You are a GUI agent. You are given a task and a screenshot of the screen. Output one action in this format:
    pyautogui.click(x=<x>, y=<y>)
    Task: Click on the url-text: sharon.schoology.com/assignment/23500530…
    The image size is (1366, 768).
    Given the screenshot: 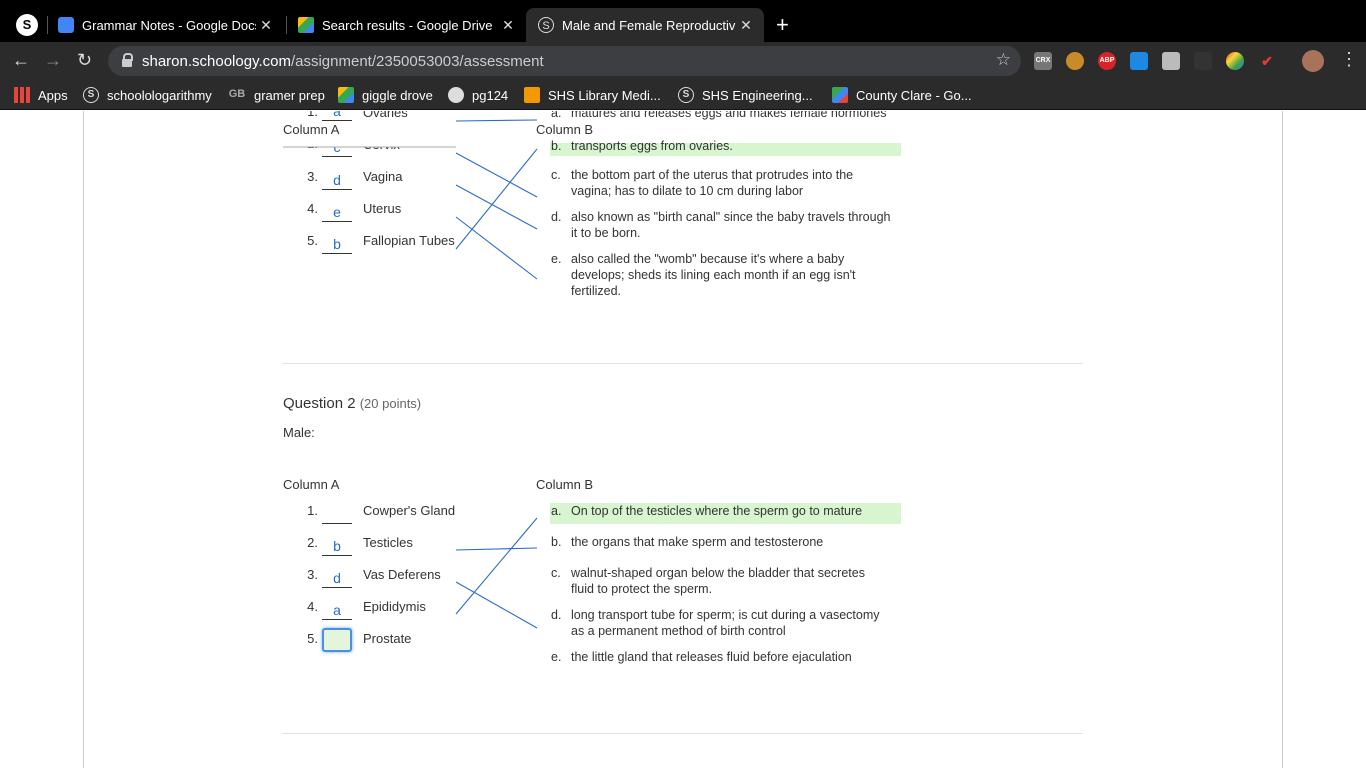 What is the action you would take?
    pyautogui.click(x=343, y=61)
    